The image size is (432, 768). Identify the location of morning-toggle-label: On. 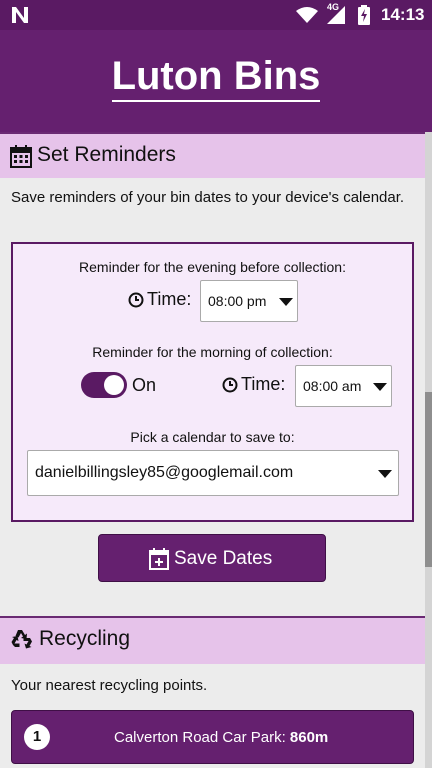
(144, 385).